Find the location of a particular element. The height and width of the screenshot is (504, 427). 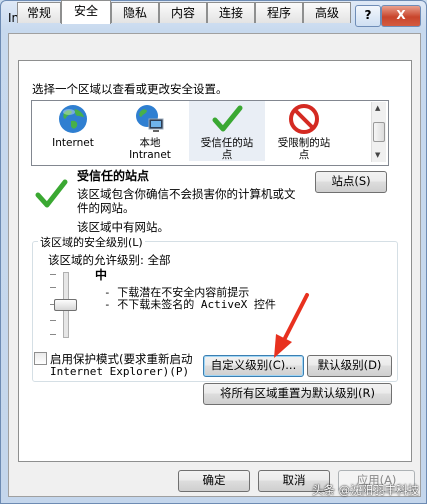

tab-content: 内容 is located at coordinates (183, 12).